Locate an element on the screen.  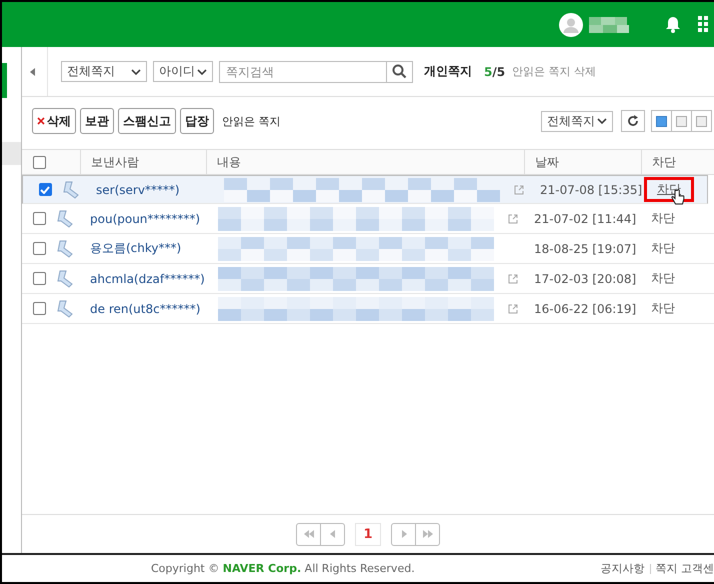
page-button: 1 is located at coordinates (368, 534).